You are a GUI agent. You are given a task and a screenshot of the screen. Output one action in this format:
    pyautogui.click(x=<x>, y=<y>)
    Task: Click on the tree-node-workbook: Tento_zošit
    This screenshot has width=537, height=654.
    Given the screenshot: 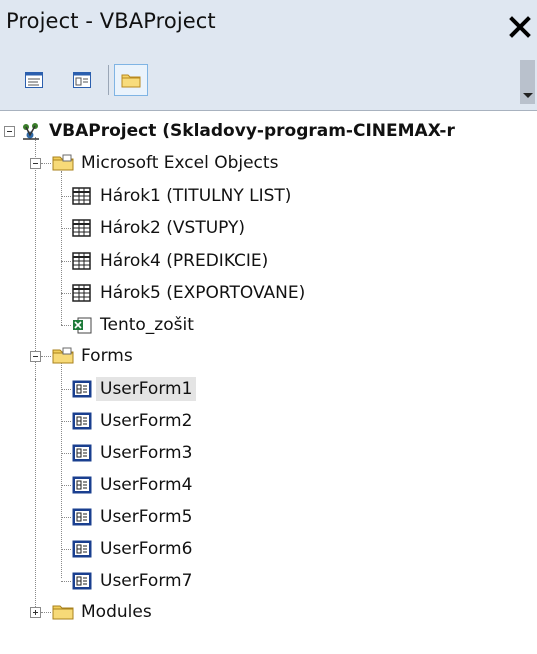 What is the action you would take?
    pyautogui.click(x=134, y=325)
    